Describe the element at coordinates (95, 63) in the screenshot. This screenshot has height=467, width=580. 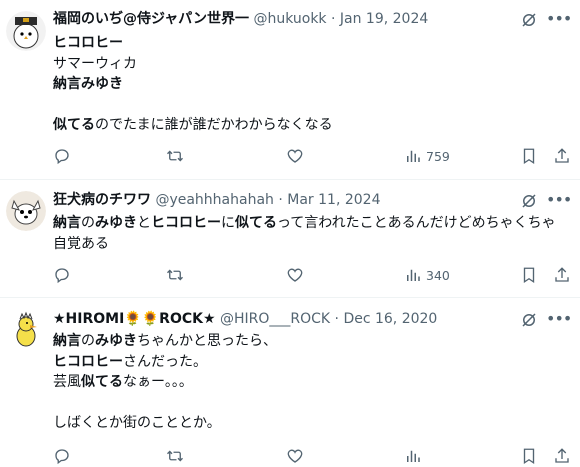
I see `text-segment: サマーウィカ` at that location.